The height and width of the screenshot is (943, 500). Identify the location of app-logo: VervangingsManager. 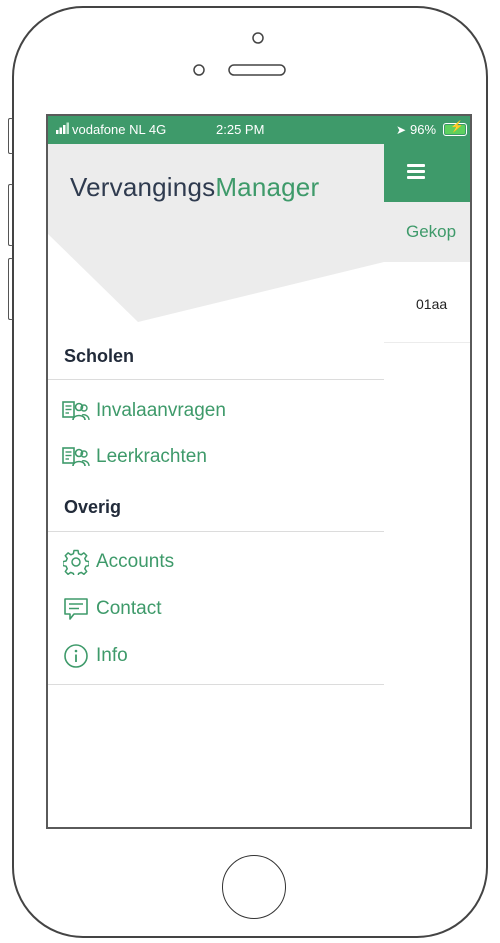
(194, 187).